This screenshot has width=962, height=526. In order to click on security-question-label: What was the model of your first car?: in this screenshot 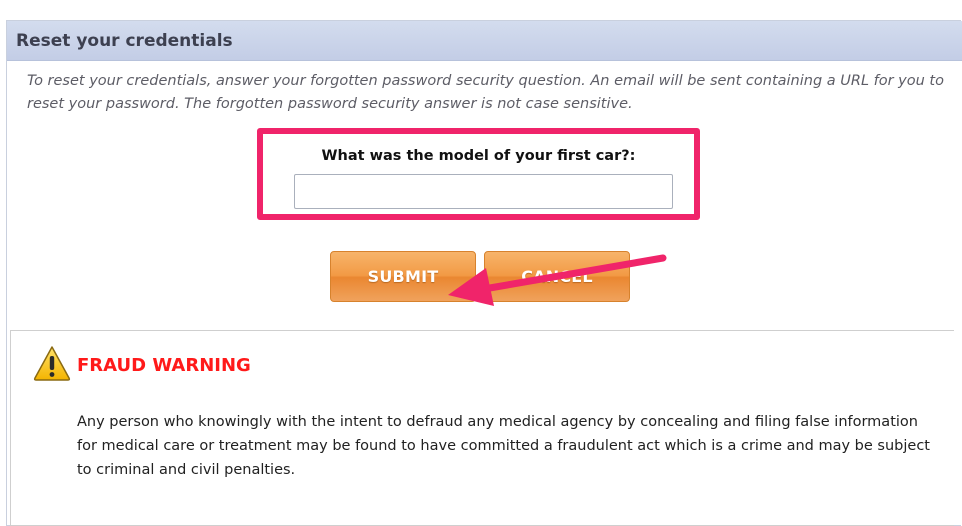, I will do `click(478, 156)`.